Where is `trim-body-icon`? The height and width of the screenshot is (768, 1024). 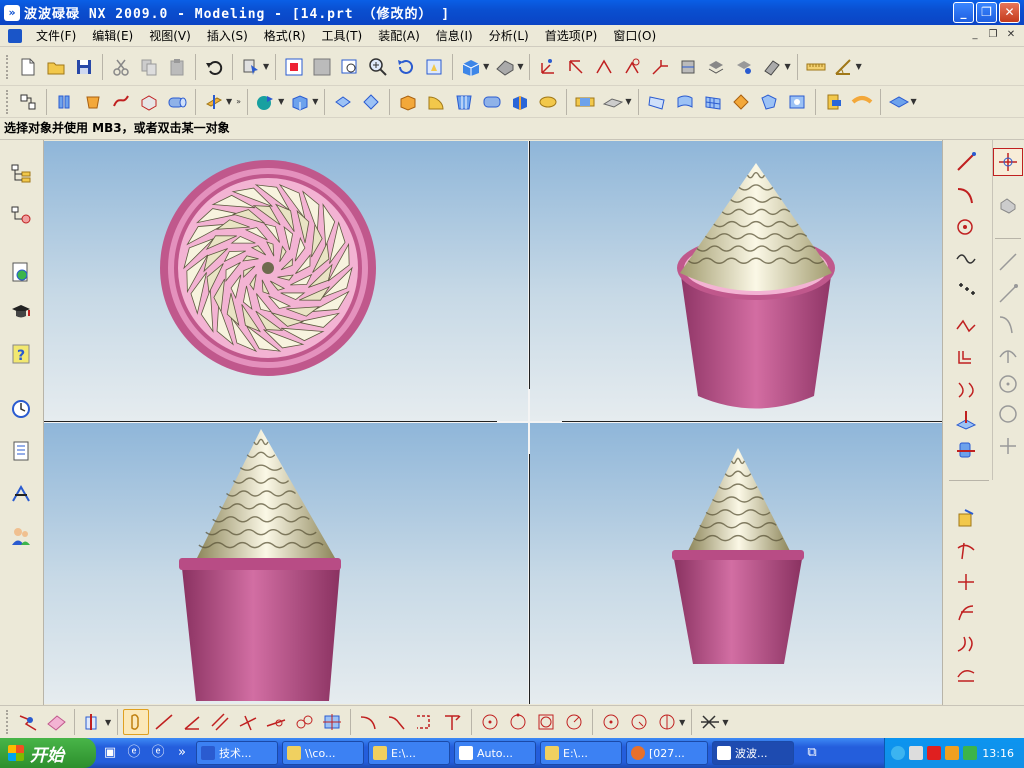
trim-body-icon is located at coordinates (834, 102).